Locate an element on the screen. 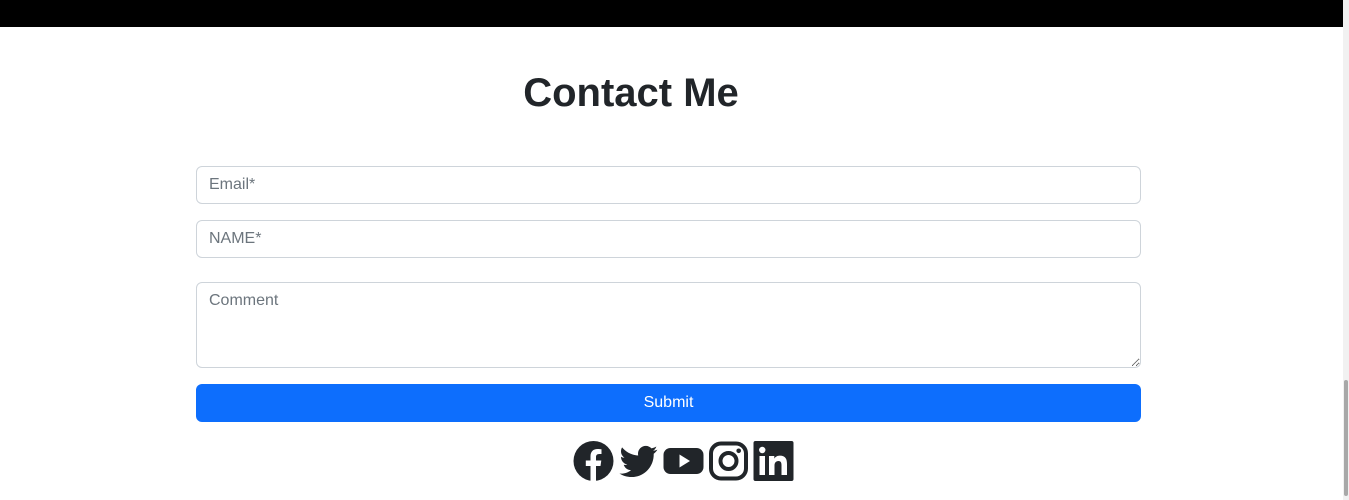  youtube-link is located at coordinates (683, 461).